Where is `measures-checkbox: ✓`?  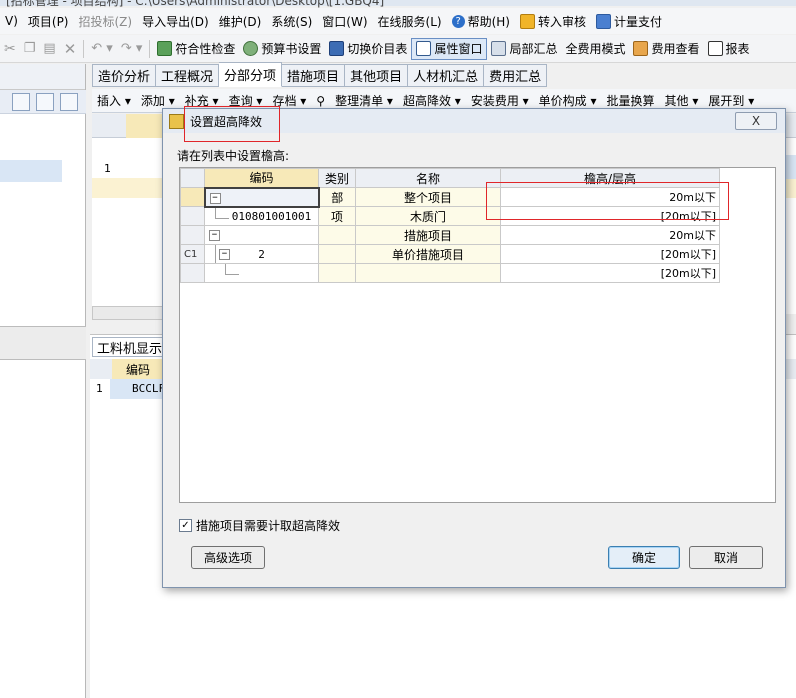
measures-checkbox: ✓ is located at coordinates (185, 525).